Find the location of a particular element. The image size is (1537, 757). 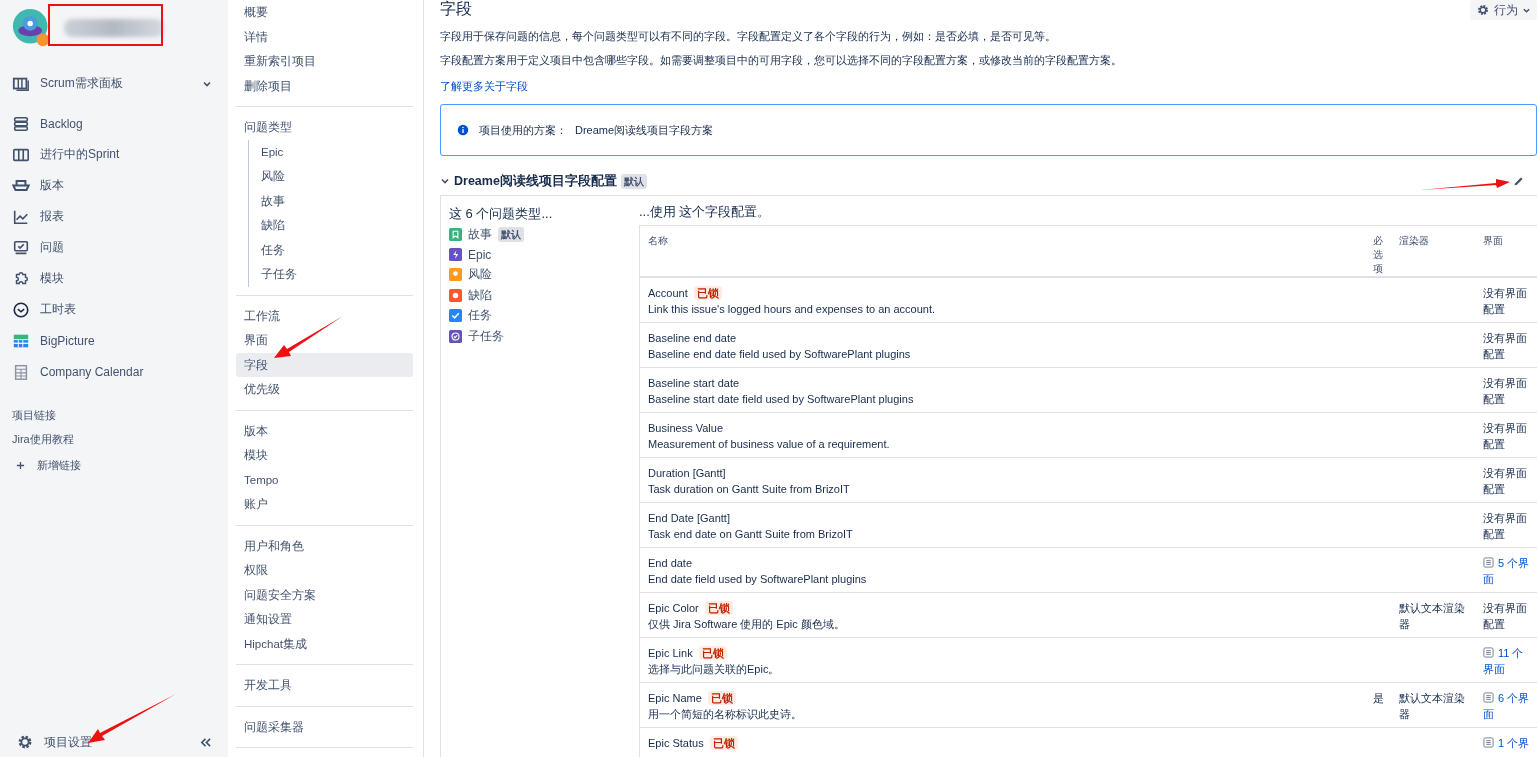

column-header: 名称 is located at coordinates (1002, 251).